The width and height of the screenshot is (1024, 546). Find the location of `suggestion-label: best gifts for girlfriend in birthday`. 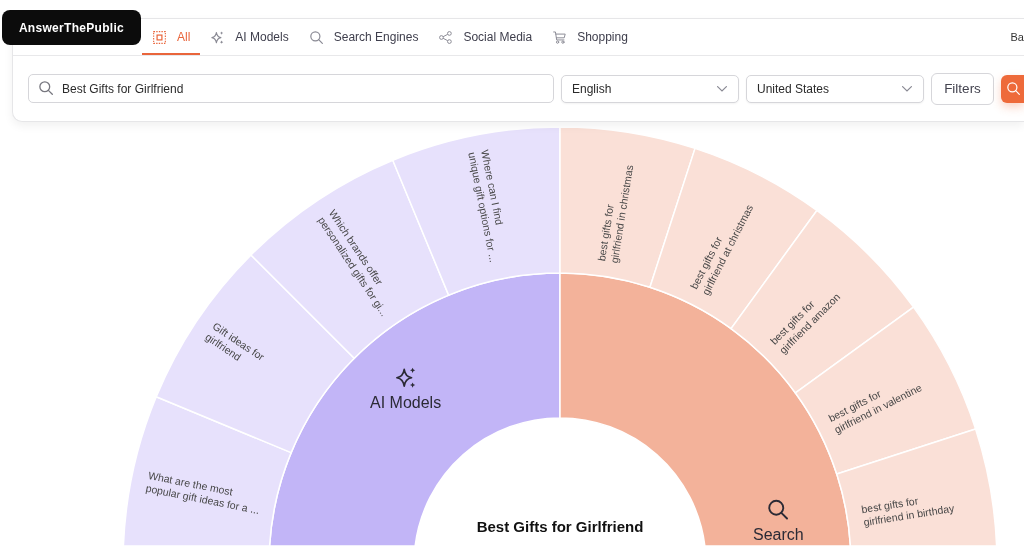

suggestion-label: best gifts for girlfriend in birthday is located at coordinates (907, 511).